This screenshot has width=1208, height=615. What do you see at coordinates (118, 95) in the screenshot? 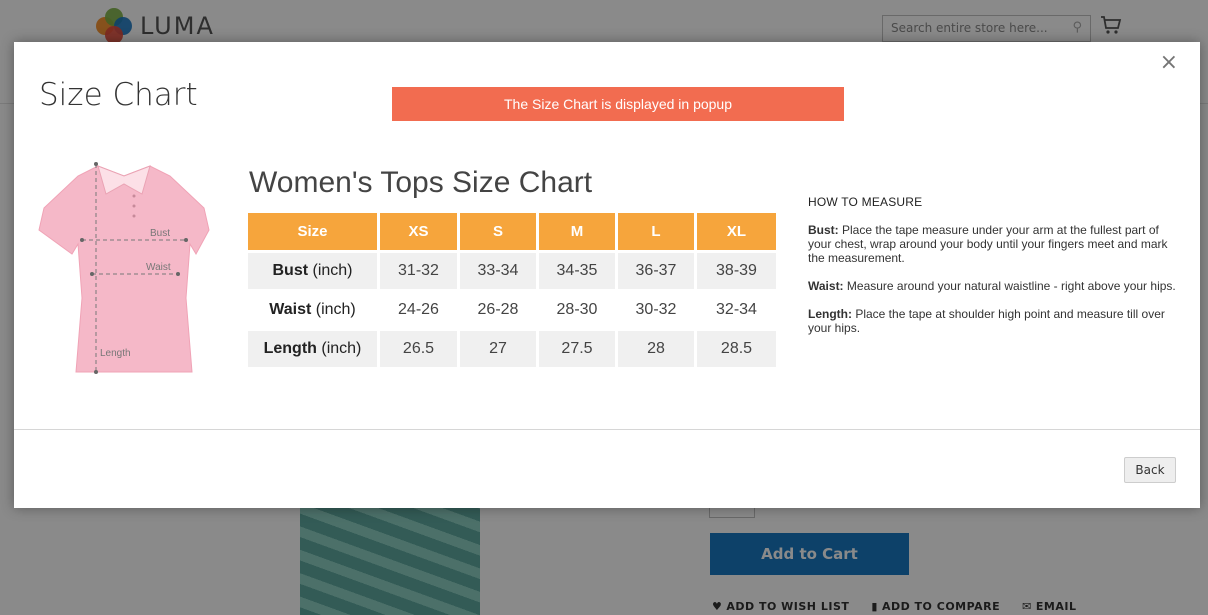
I see `modal-title: Size Chart` at bounding box center [118, 95].